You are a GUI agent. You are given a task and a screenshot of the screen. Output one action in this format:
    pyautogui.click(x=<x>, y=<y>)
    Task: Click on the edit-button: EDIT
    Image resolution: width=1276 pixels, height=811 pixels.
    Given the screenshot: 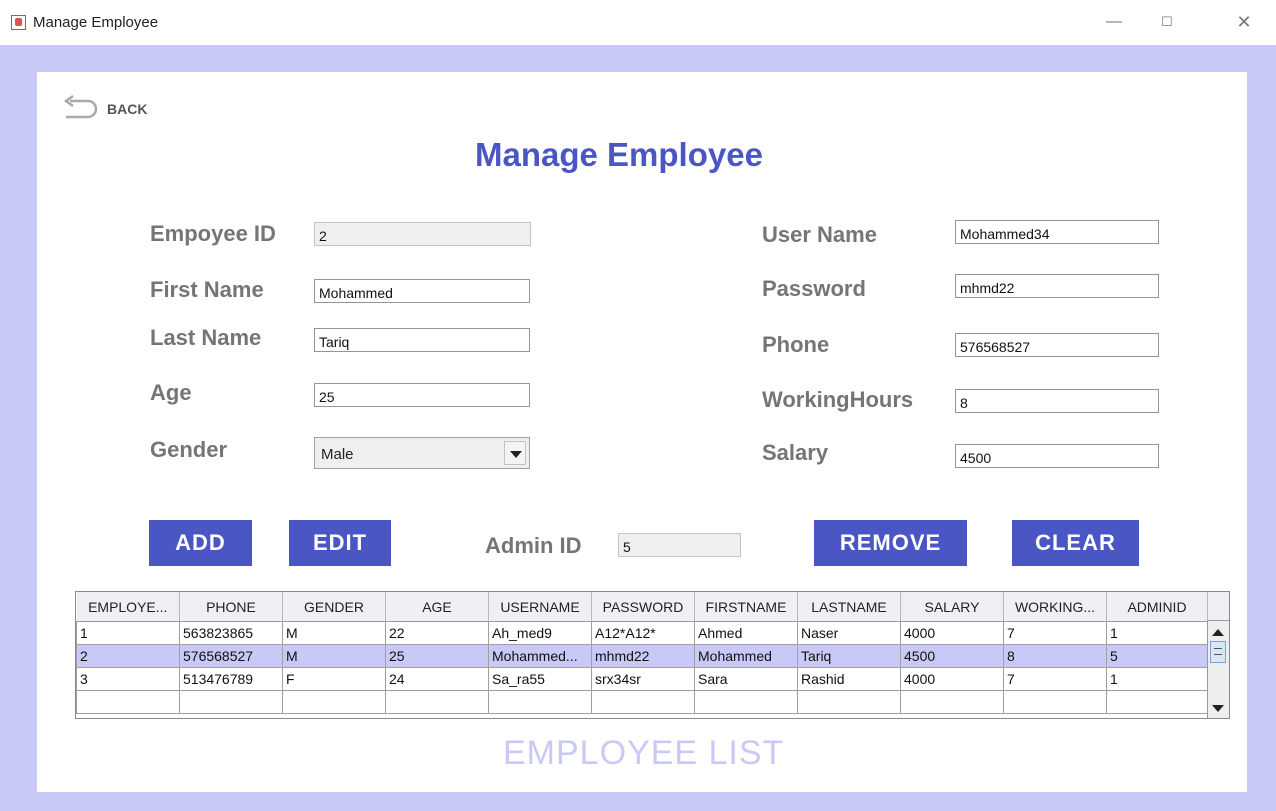 What is the action you would take?
    pyautogui.click(x=340, y=543)
    